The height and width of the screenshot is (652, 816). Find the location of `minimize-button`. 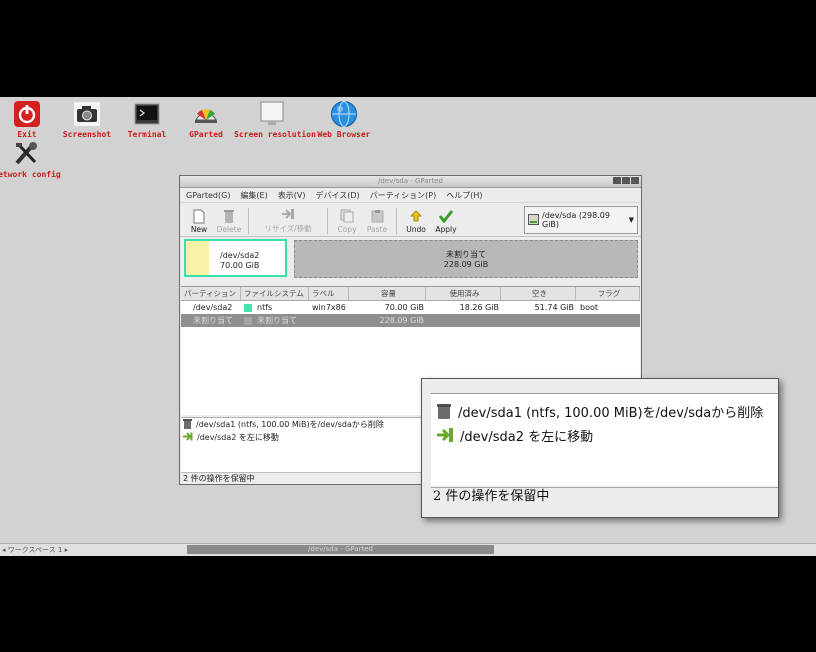

minimize-button is located at coordinates (617, 180).